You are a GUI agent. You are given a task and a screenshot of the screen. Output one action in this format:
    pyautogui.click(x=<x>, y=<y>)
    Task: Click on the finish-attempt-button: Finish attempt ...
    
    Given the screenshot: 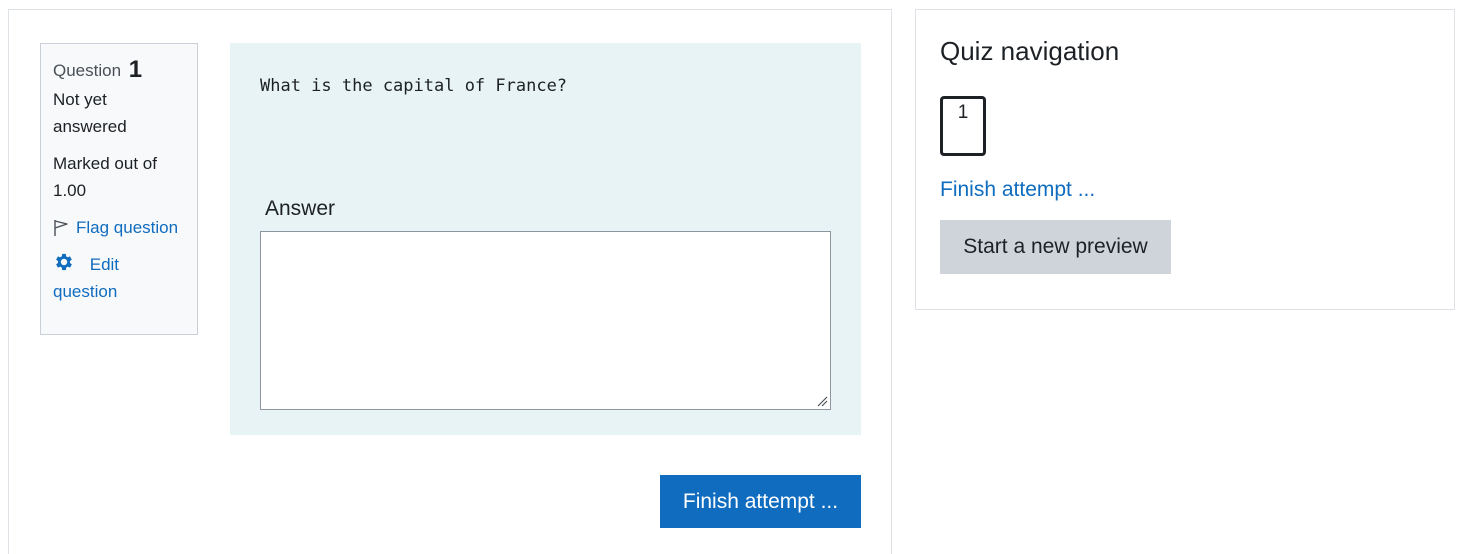 What is the action you would take?
    pyautogui.click(x=760, y=501)
    